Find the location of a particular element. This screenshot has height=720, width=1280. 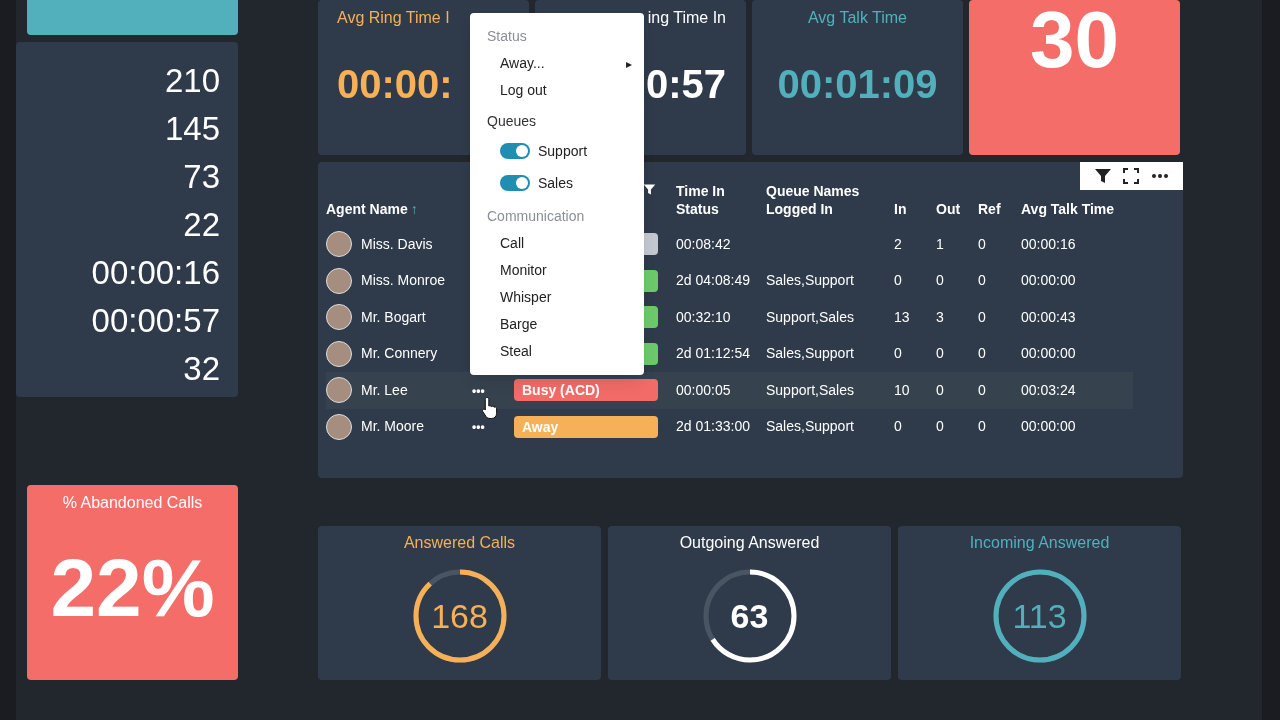

tile-title: ing Time In is located at coordinates (686, 18).